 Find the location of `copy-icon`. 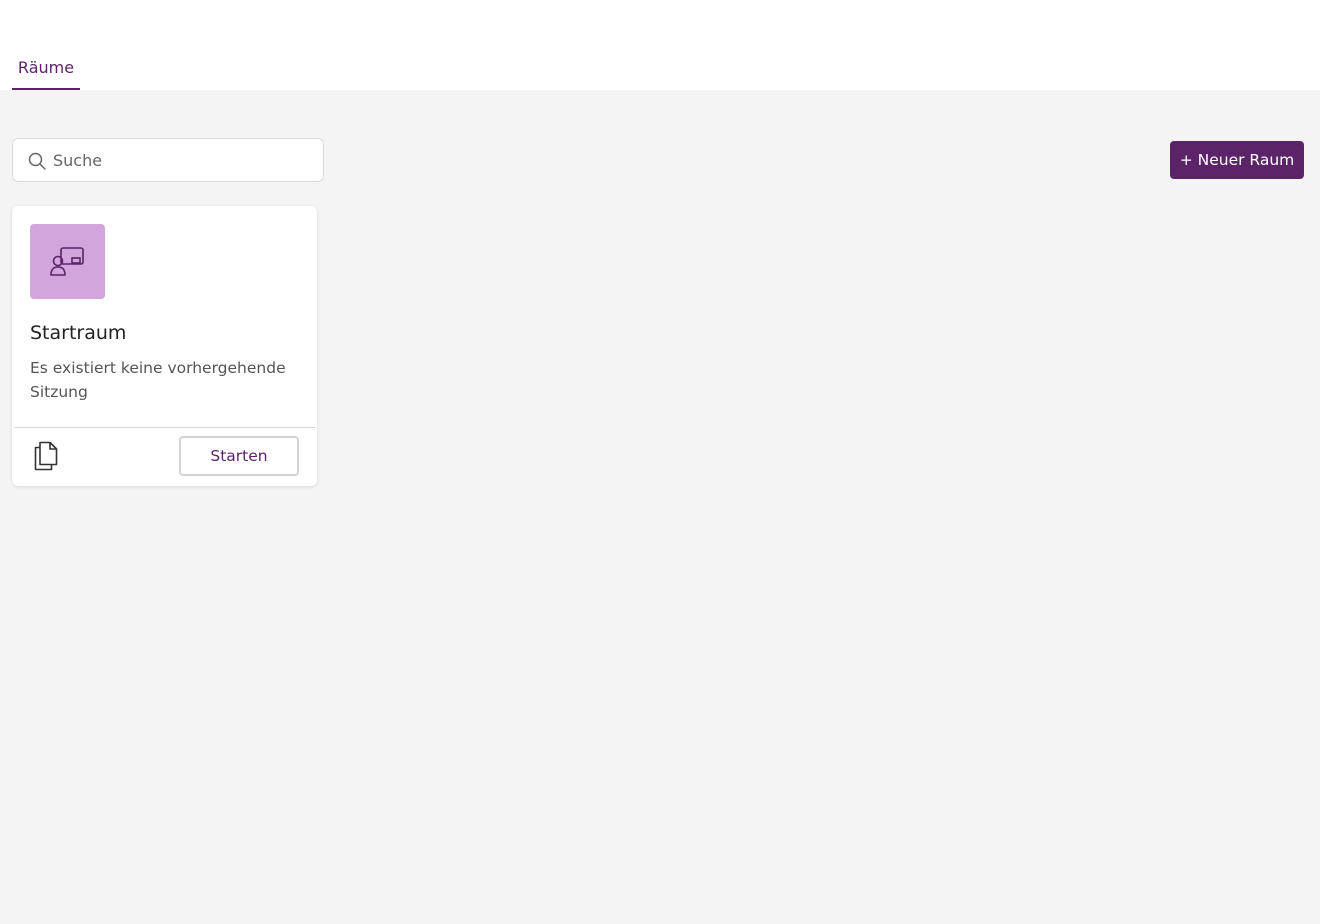

copy-icon is located at coordinates (46, 456).